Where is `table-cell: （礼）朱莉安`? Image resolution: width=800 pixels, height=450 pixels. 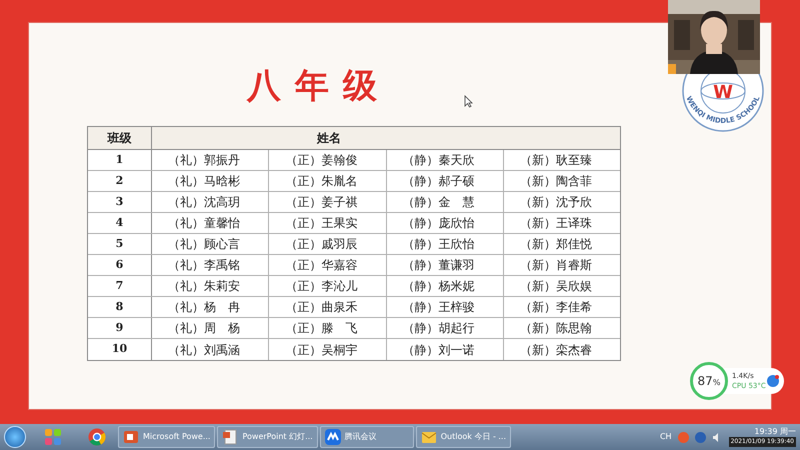
table-cell: （礼）朱莉安 is located at coordinates (211, 286).